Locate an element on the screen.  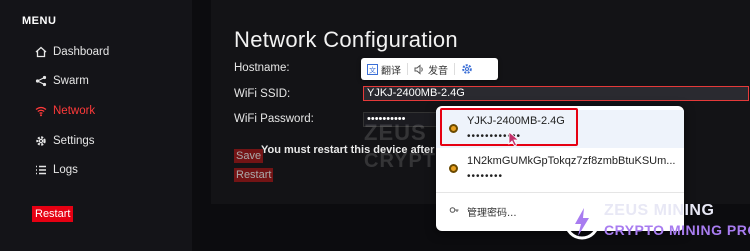
sidebar-item-network: Network is located at coordinates (64, 111).